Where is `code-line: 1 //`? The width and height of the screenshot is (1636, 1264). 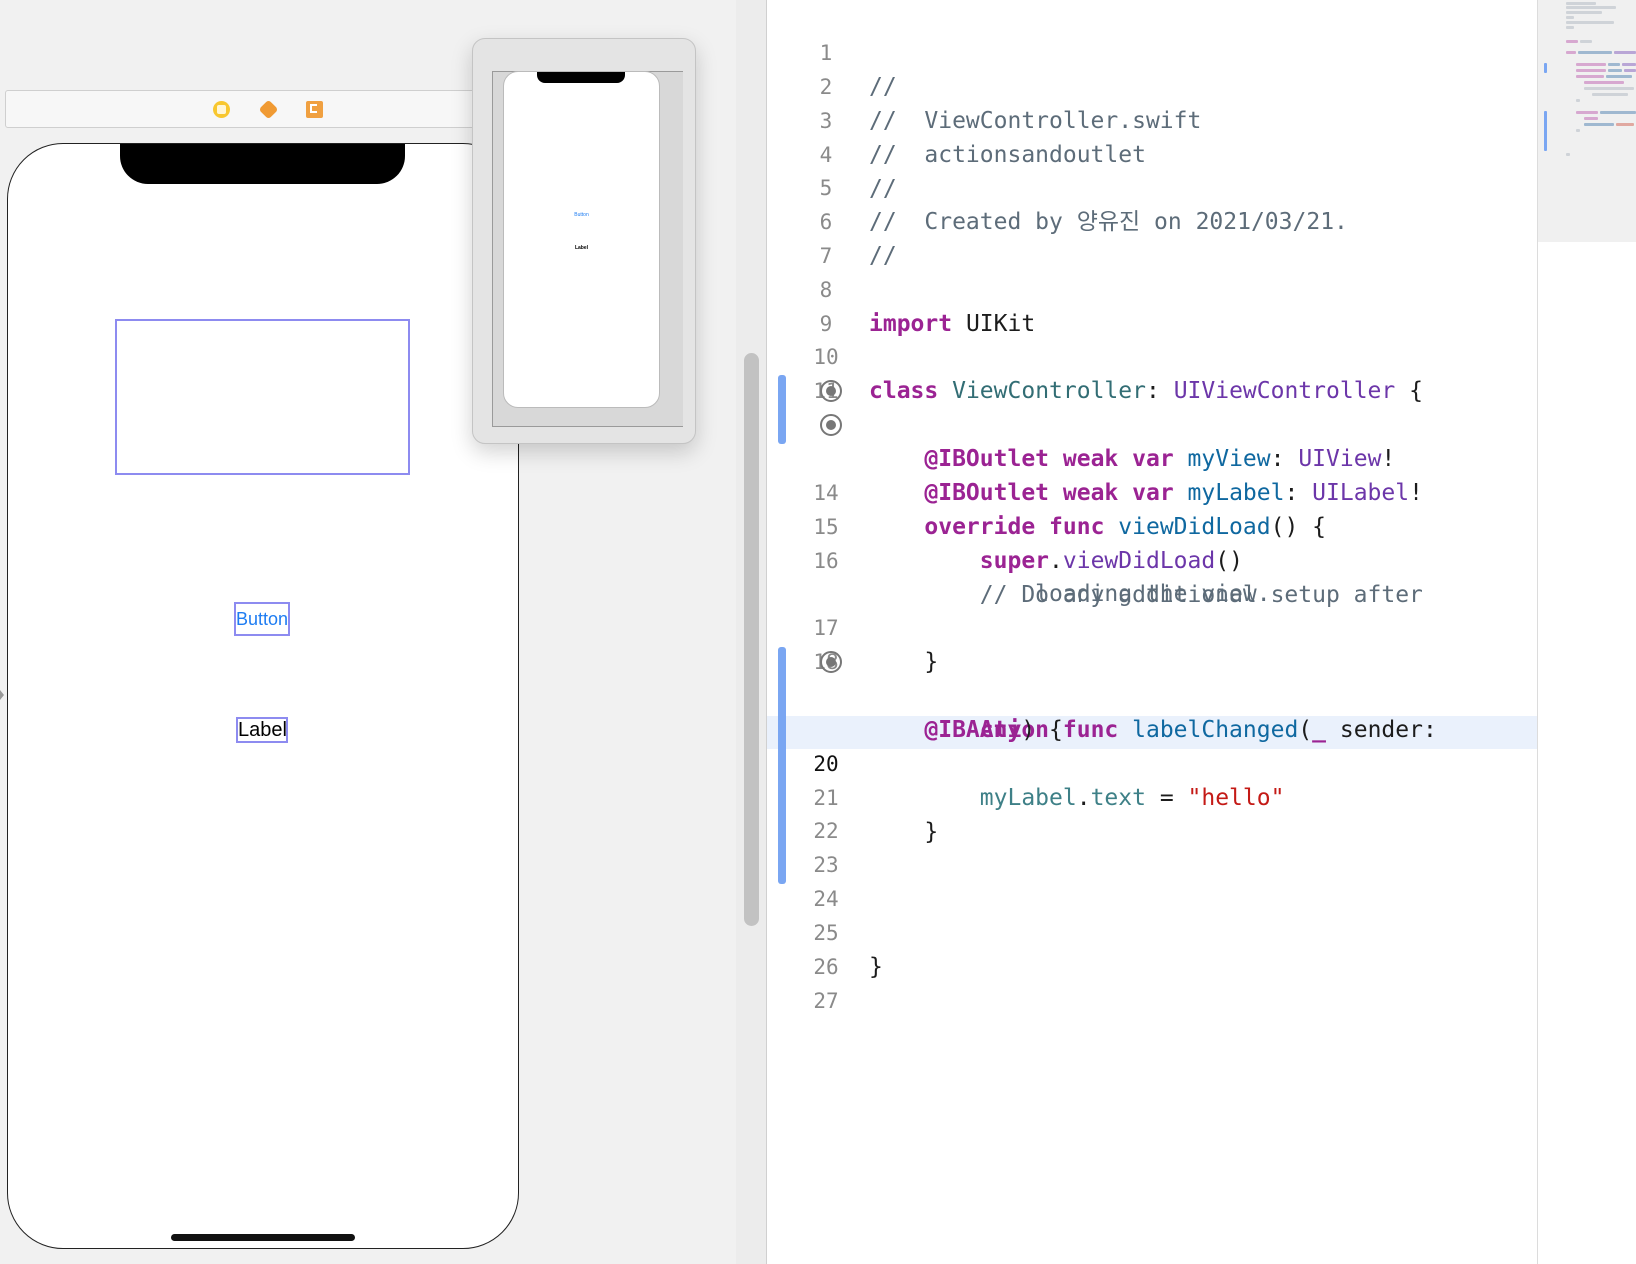
code-line: 1 // is located at coordinates (1152, 51).